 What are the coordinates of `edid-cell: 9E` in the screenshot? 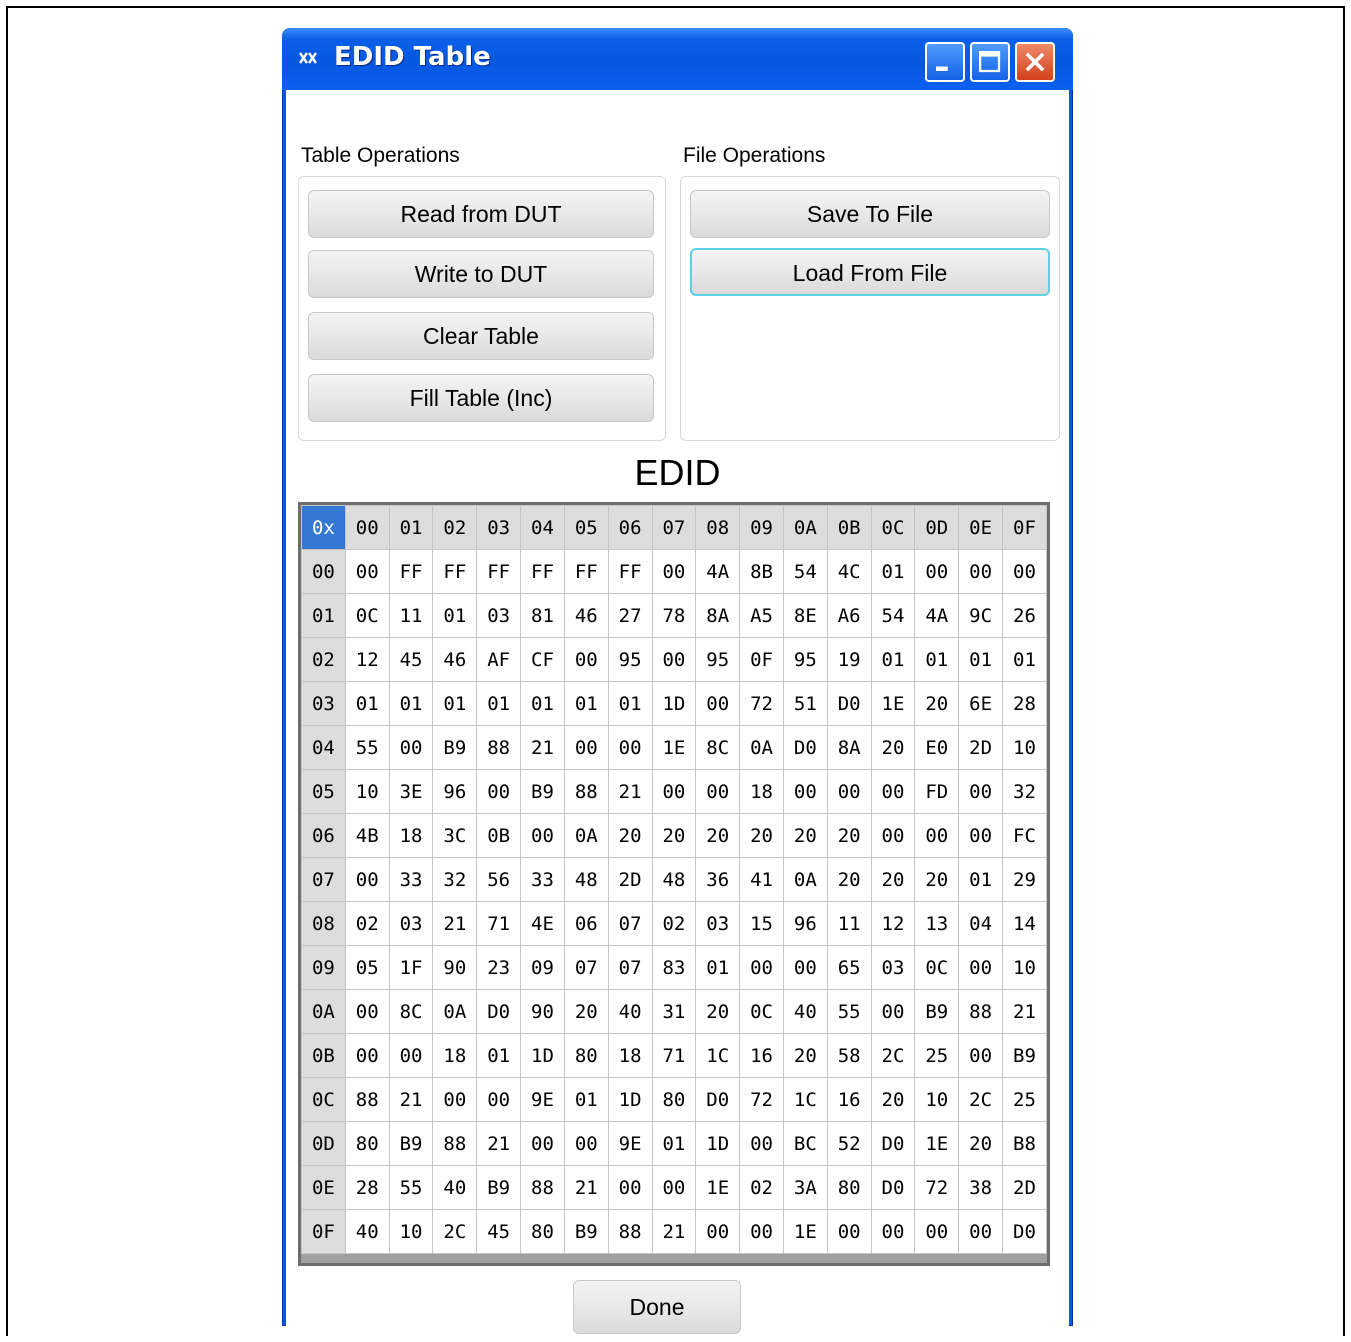 It's located at (542, 1099).